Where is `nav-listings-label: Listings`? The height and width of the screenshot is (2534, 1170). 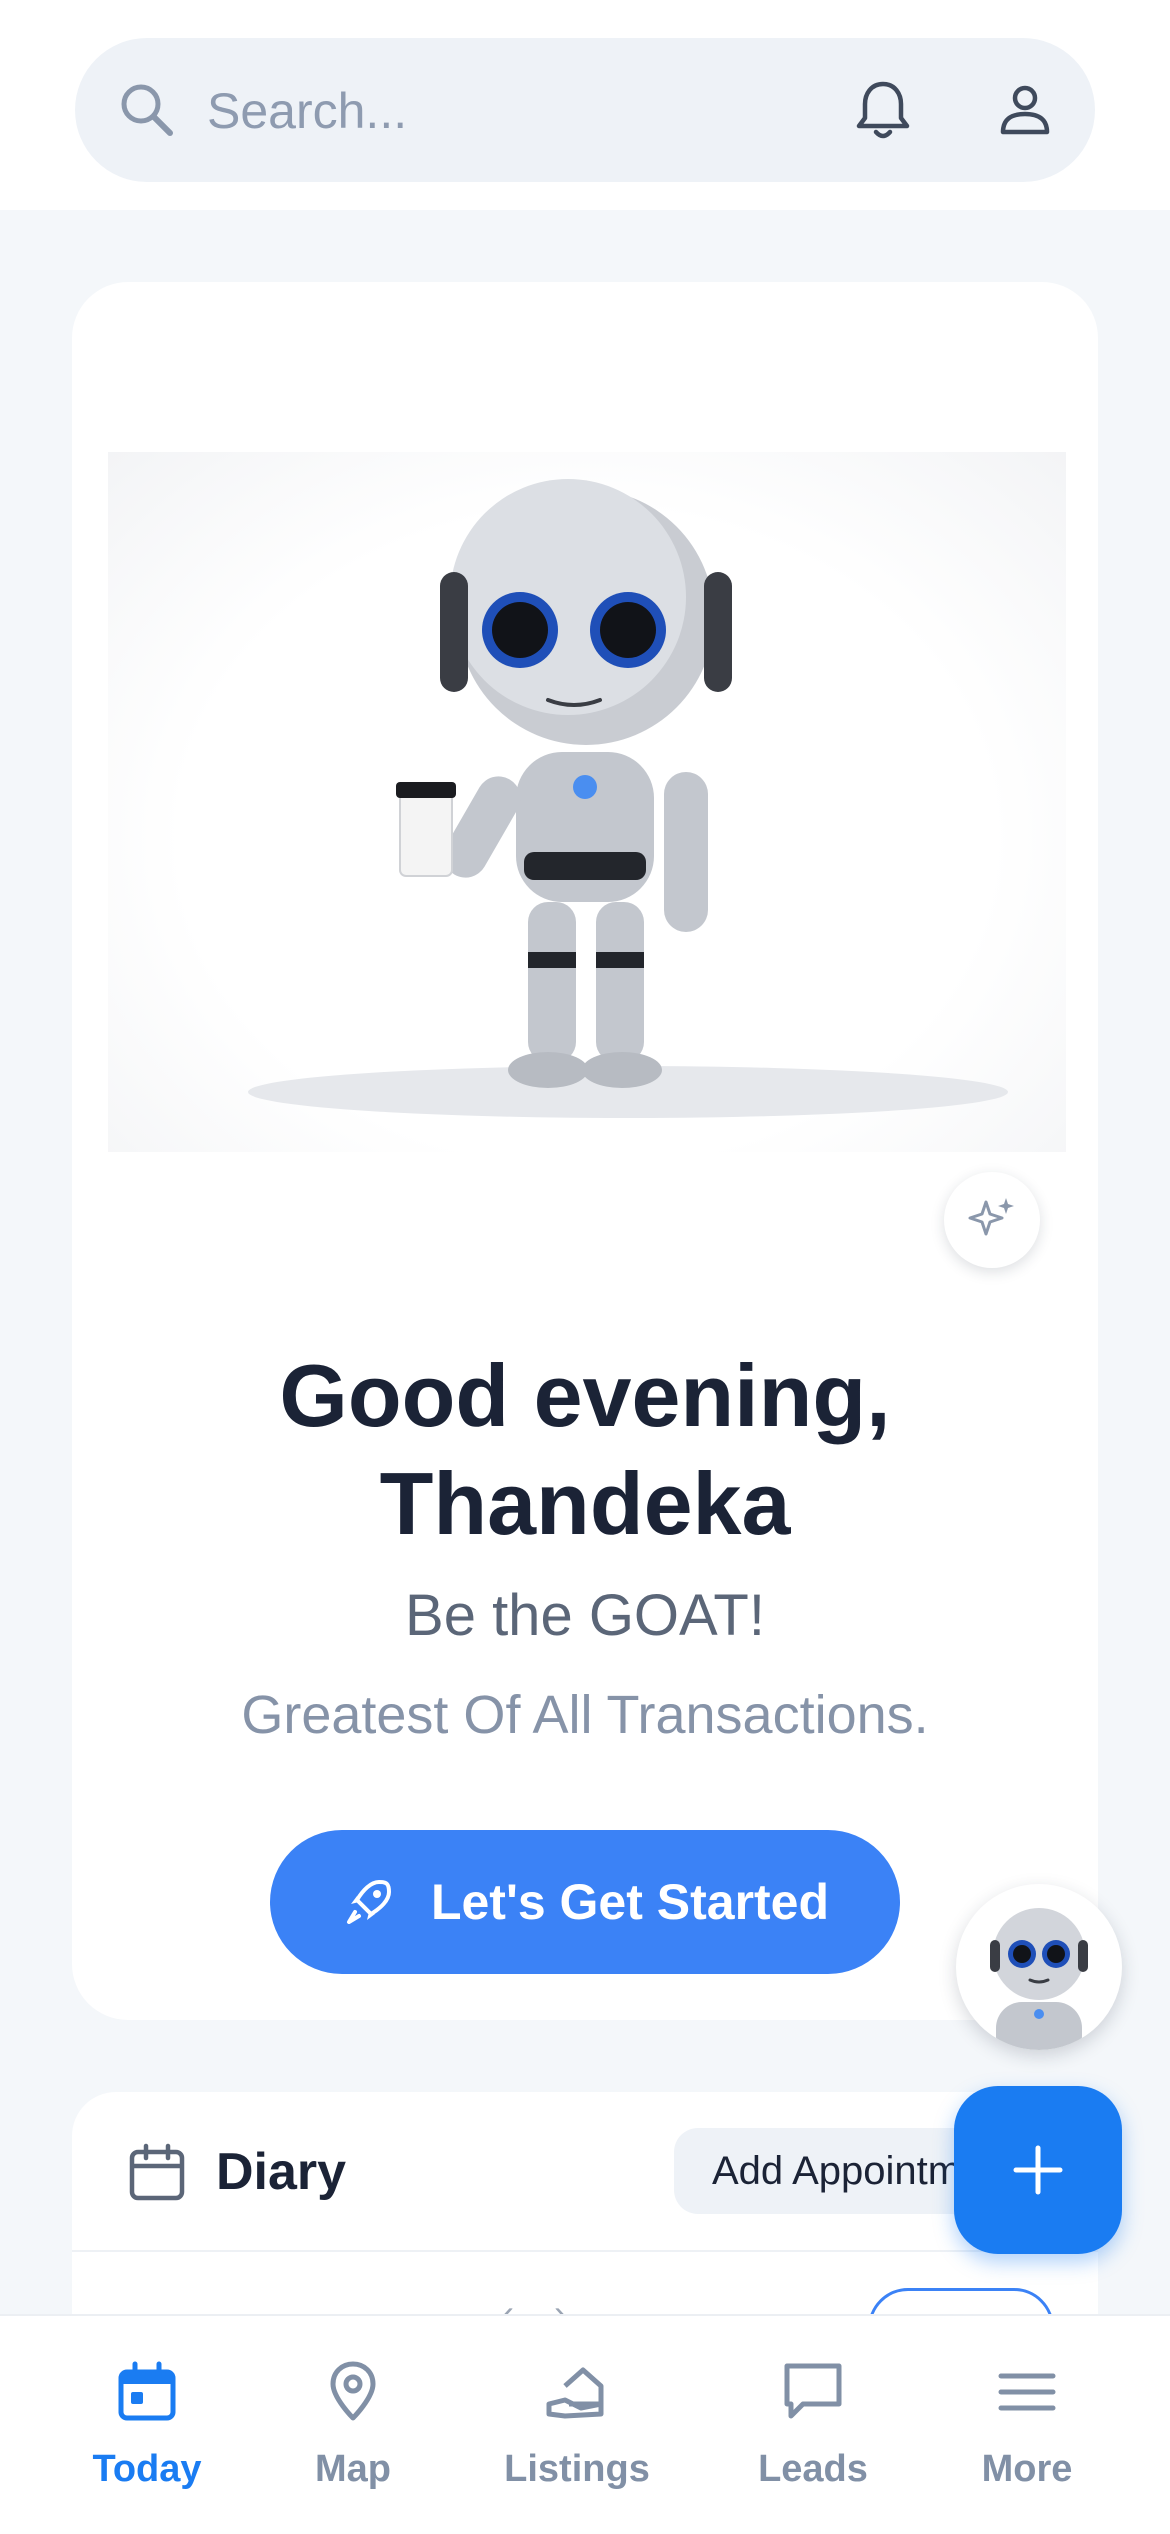
nav-listings-label: Listings is located at coordinates (577, 2469).